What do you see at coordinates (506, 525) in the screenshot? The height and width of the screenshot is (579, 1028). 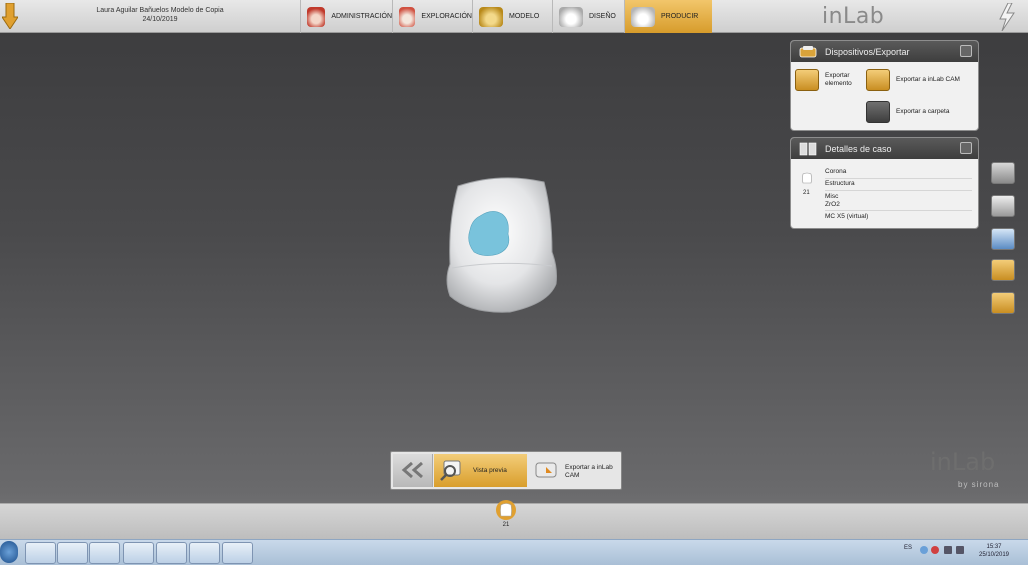 I see `tooth-number-label: 21` at bounding box center [506, 525].